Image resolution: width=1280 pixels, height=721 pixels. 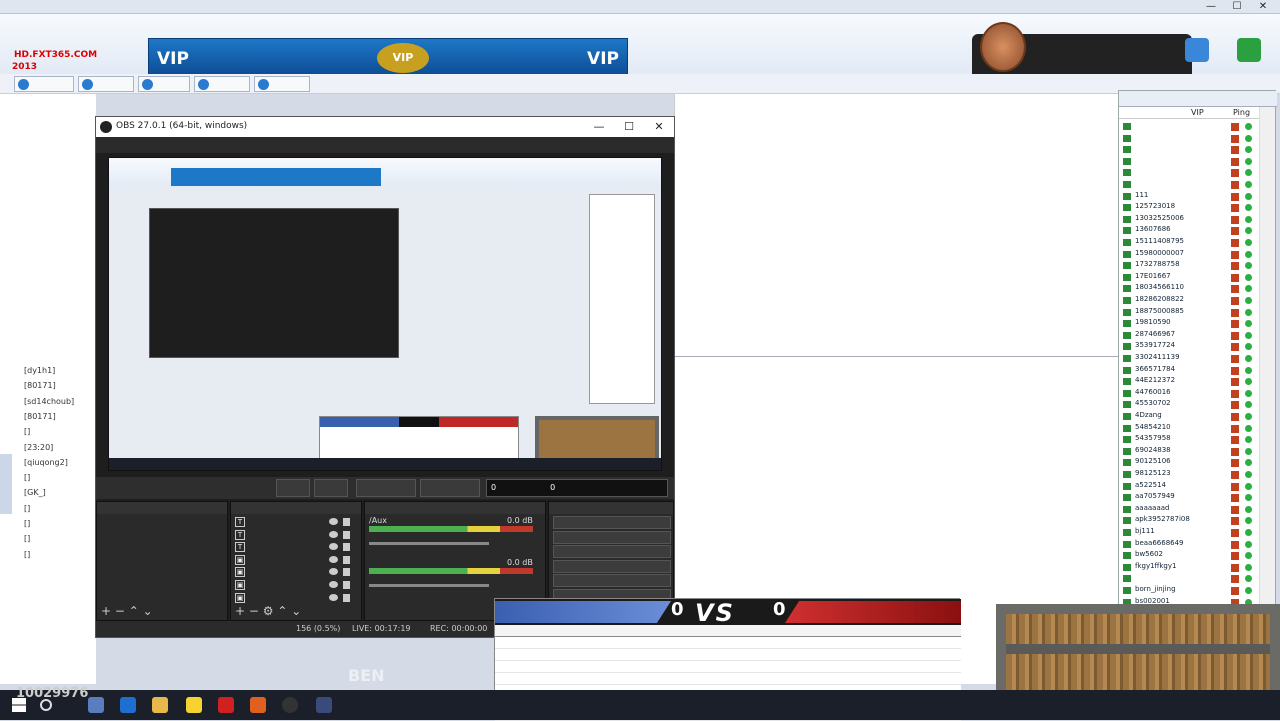 What do you see at coordinates (1190, 568) in the screenshot?
I see `user-row: fkgy1ffkgy1` at bounding box center [1190, 568].